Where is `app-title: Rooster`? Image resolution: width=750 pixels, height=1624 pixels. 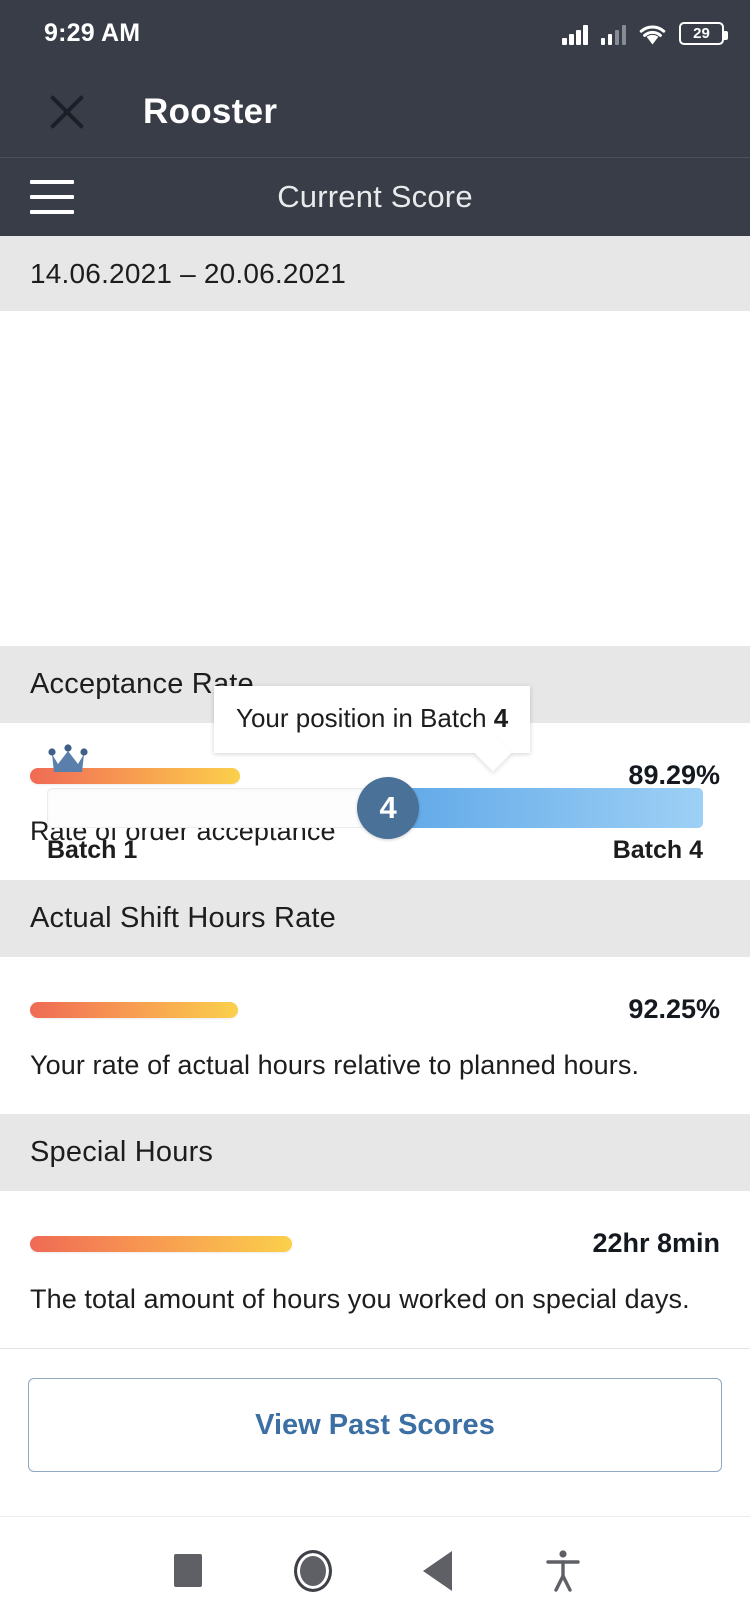
app-title: Rooster is located at coordinates (210, 111).